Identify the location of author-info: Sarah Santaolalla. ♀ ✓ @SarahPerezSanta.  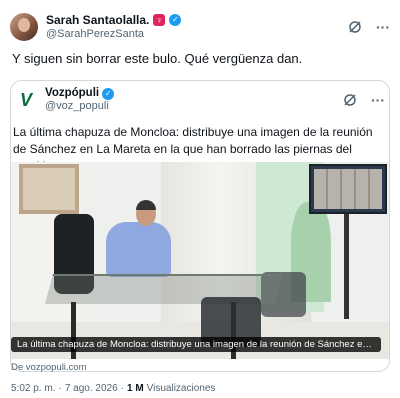
(114, 27).